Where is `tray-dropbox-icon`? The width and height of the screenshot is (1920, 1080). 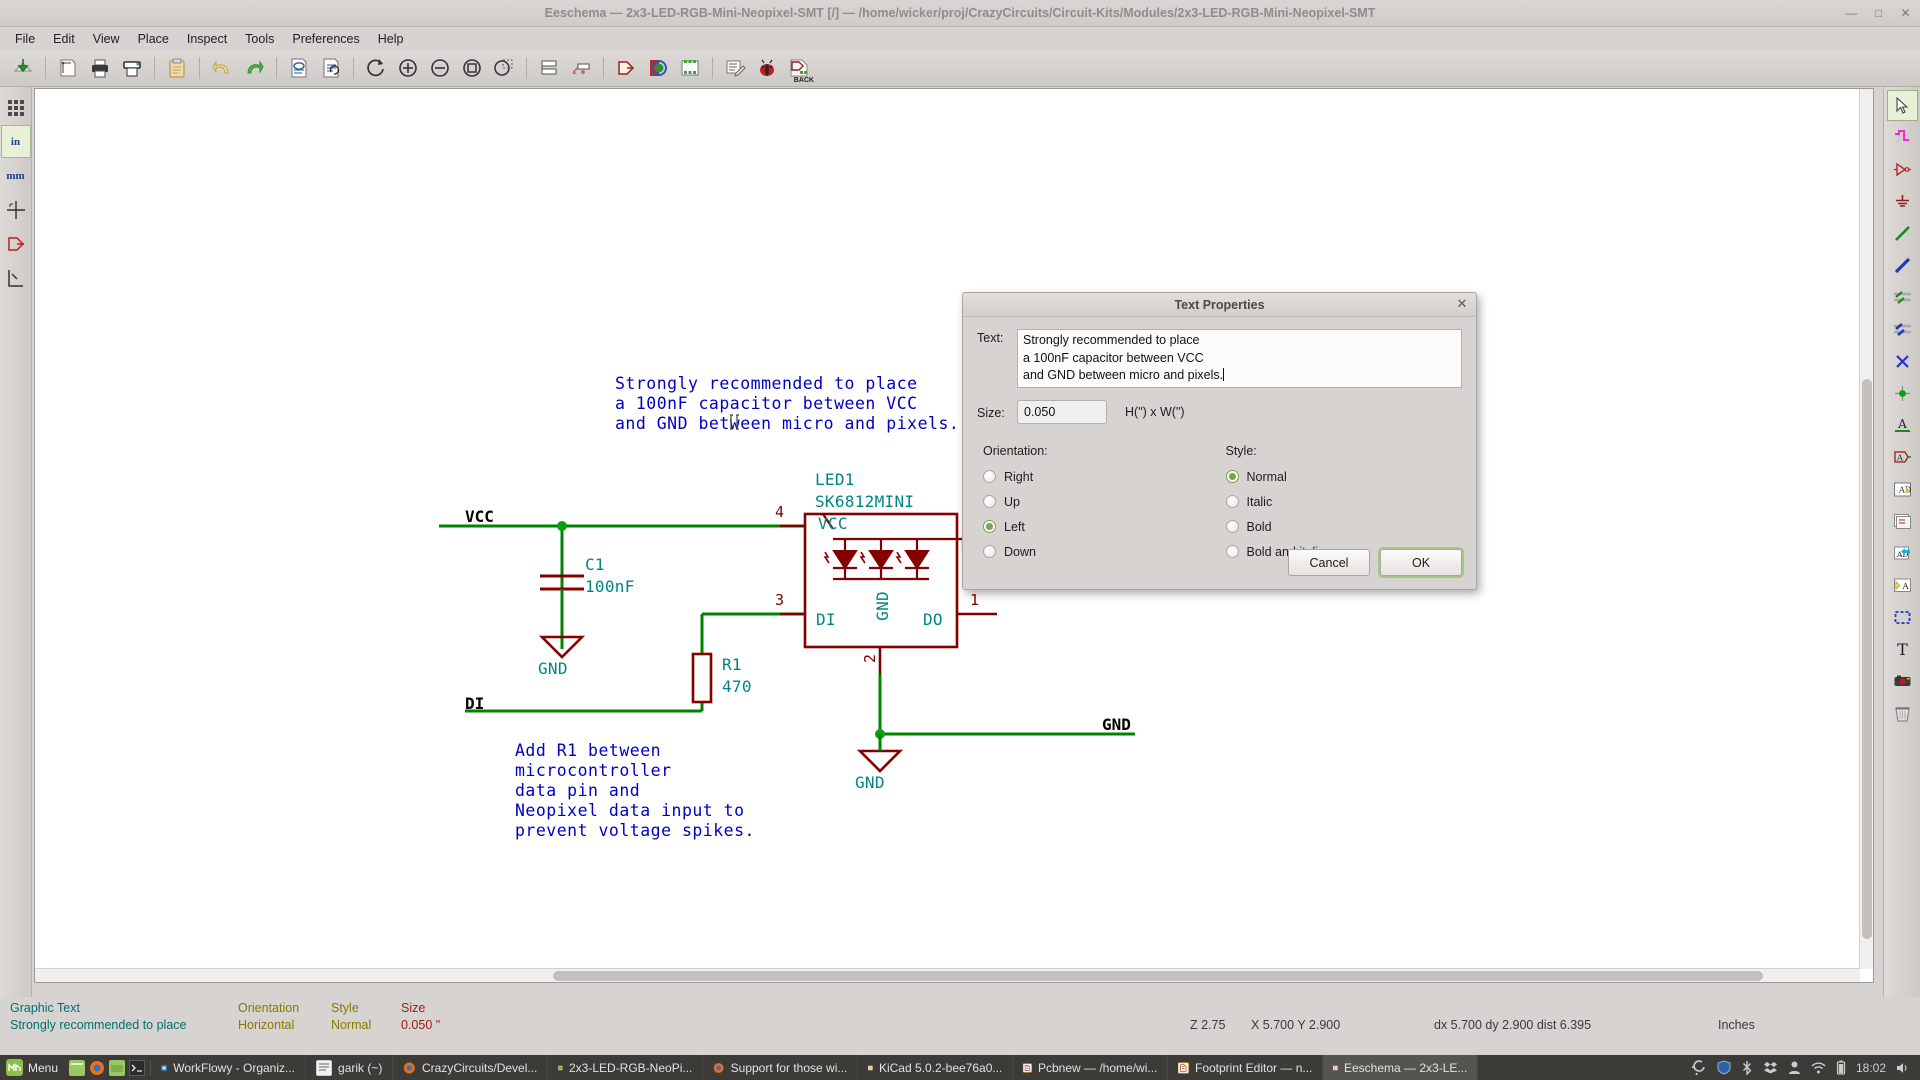
tray-dropbox-icon is located at coordinates (1770, 1067).